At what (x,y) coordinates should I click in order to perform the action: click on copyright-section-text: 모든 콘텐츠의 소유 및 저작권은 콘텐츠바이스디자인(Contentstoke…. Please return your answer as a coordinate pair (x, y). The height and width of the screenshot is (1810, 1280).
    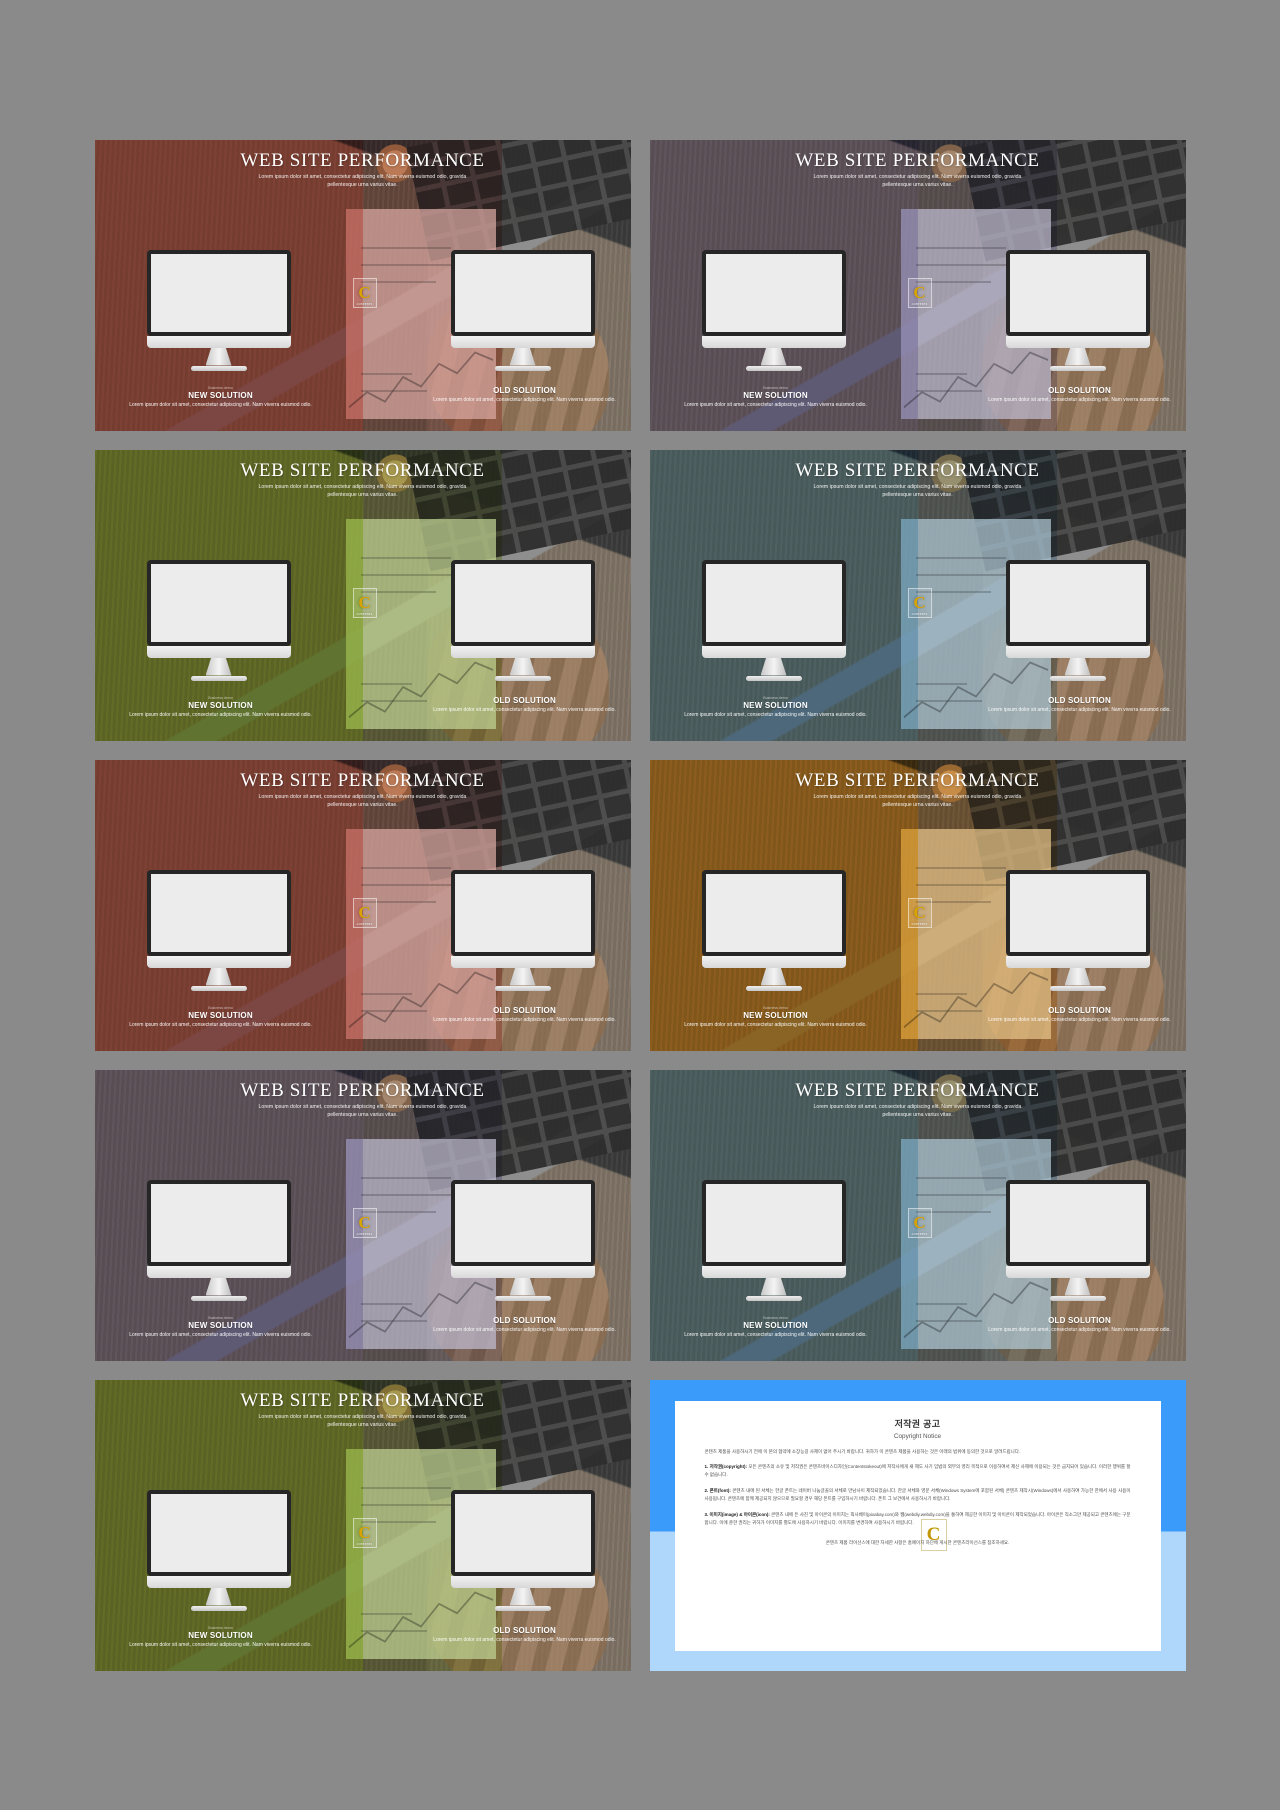
    Looking at the image, I should click on (917, 1471).